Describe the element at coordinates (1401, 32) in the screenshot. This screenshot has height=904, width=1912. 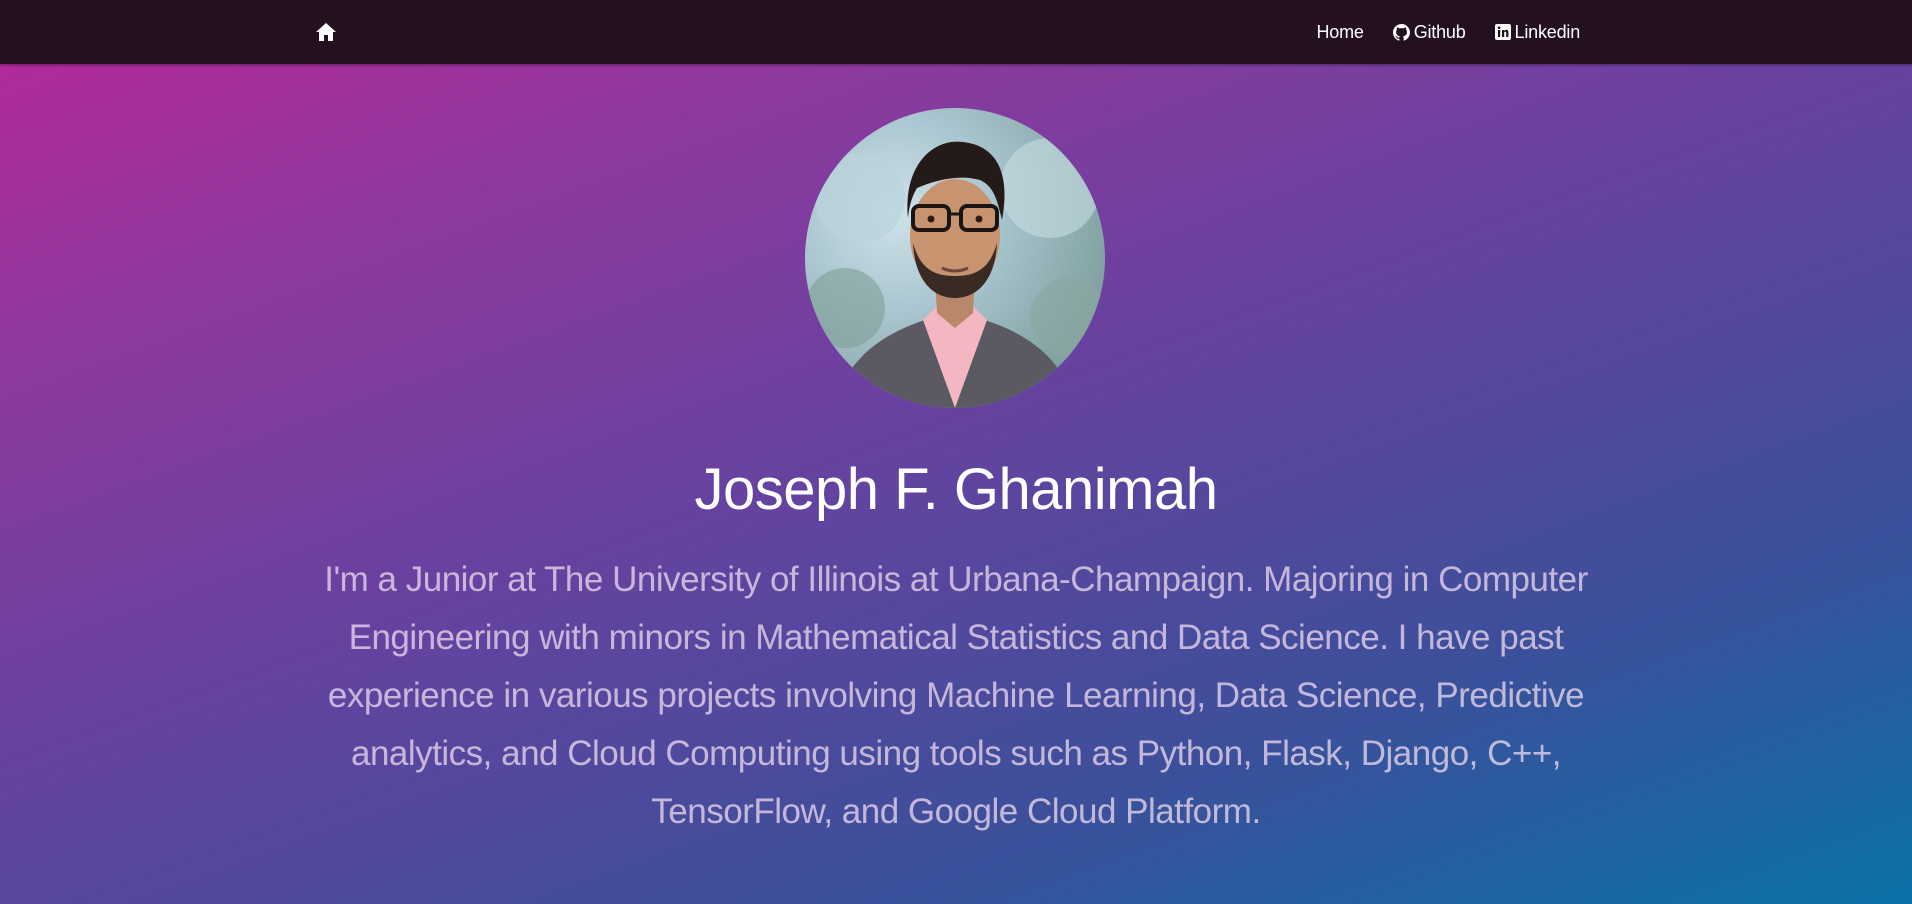
I see `github-icon` at that location.